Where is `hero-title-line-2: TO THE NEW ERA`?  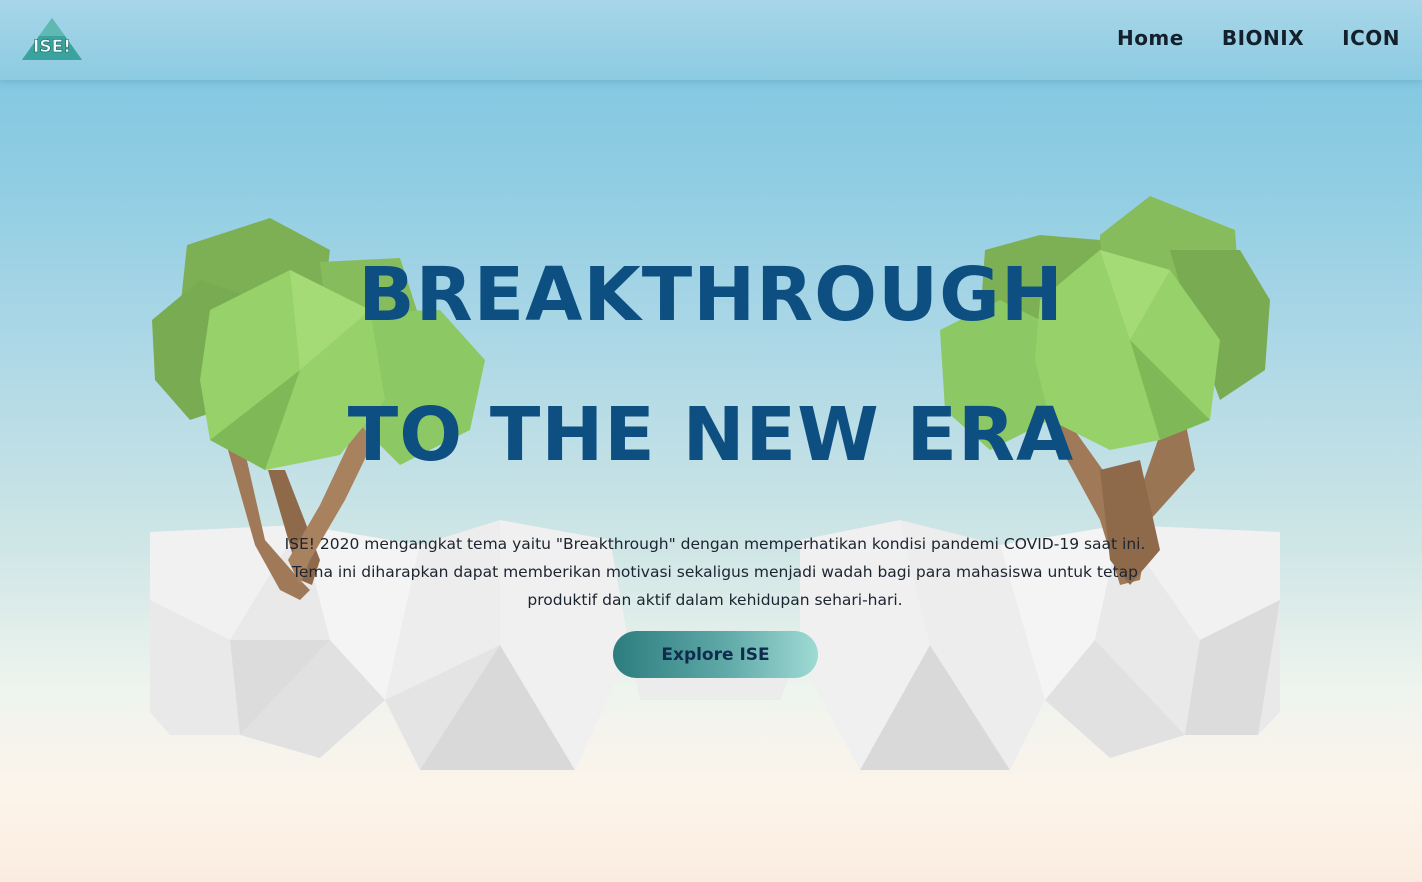
hero-title-line-2: TO THE NEW ERA is located at coordinates (711, 435).